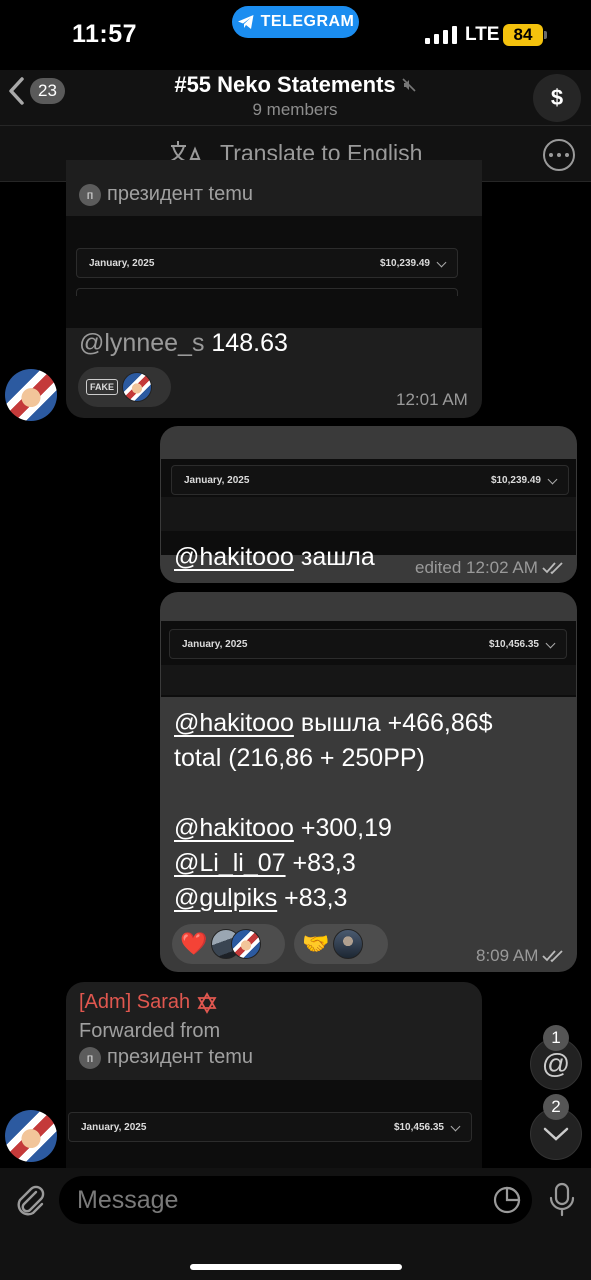 This screenshot has width=591, height=1280. I want to click on reaction-chip: FAKE, so click(124, 387).